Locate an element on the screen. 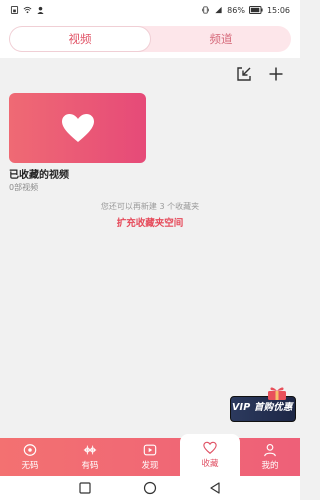 The width and height of the screenshot is (320, 500). nav-label: 无码 is located at coordinates (30, 466).